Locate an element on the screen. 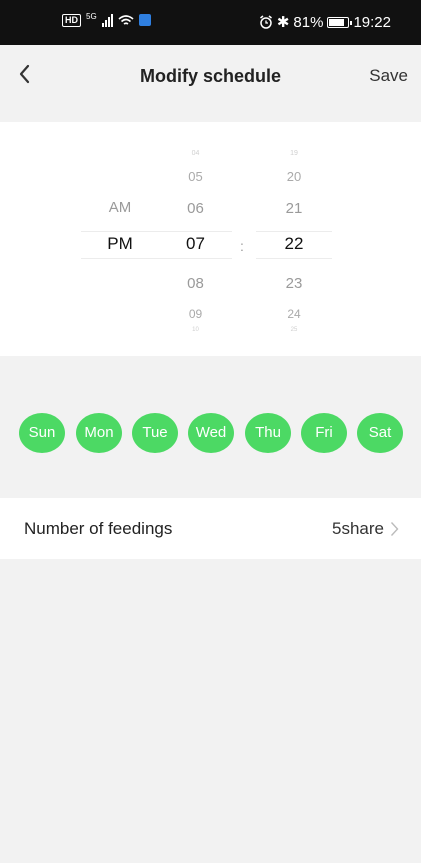 The width and height of the screenshot is (421, 863). ampm-option: AM is located at coordinates (120, 207).